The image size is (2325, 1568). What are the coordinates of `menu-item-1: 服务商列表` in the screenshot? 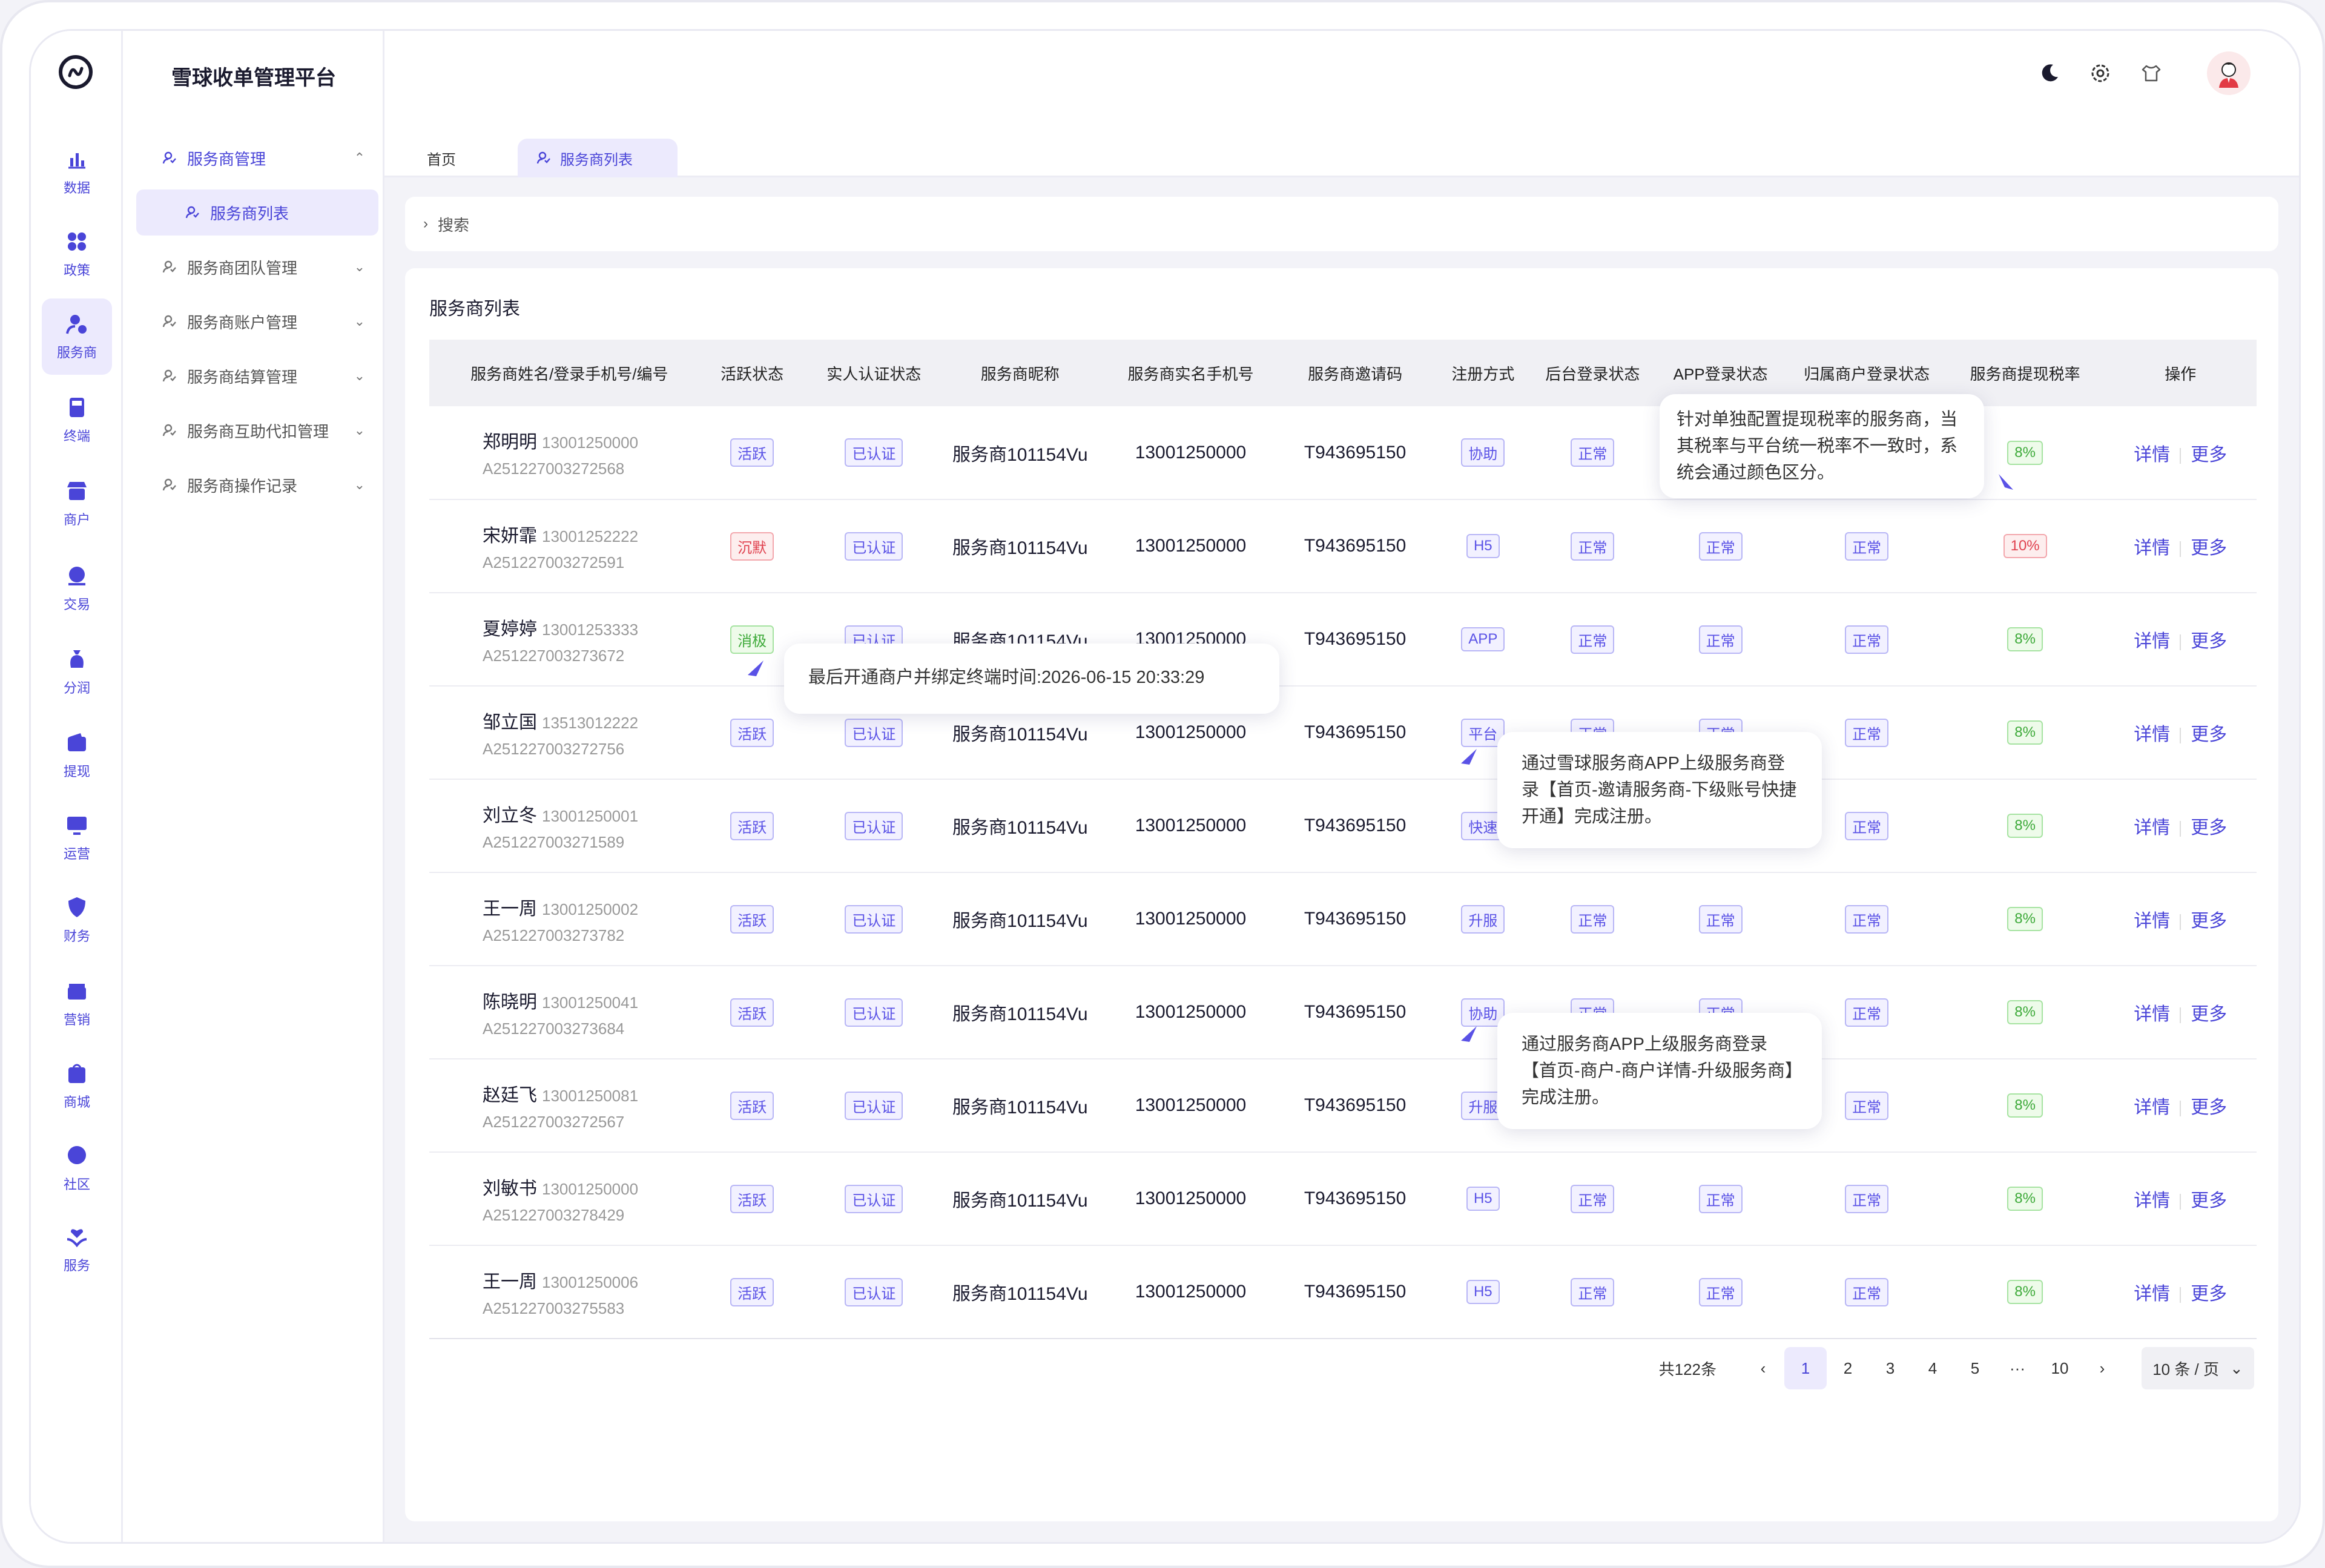 It's located at (257, 212).